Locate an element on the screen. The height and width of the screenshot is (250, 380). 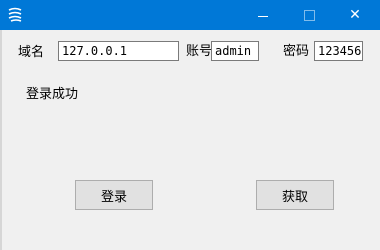
domain-label: 域名 is located at coordinates (31, 52).